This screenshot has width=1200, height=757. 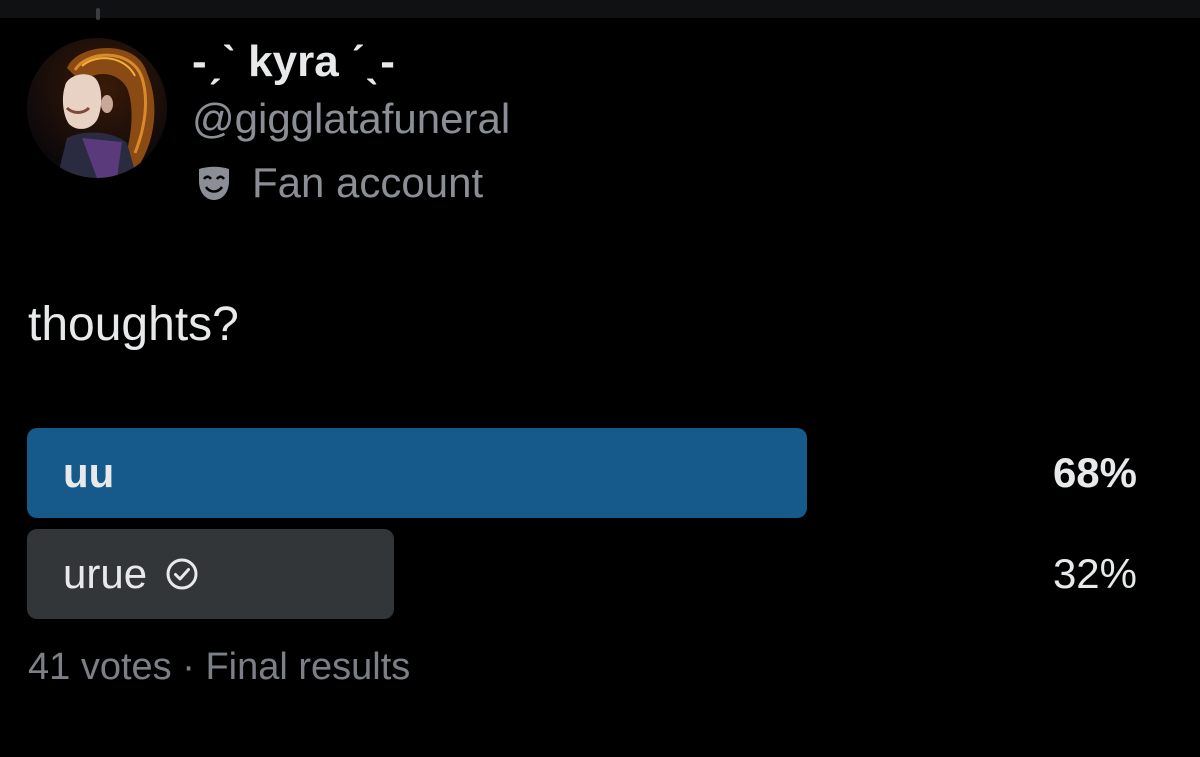 I want to click on poll-bar, so click(x=417, y=473).